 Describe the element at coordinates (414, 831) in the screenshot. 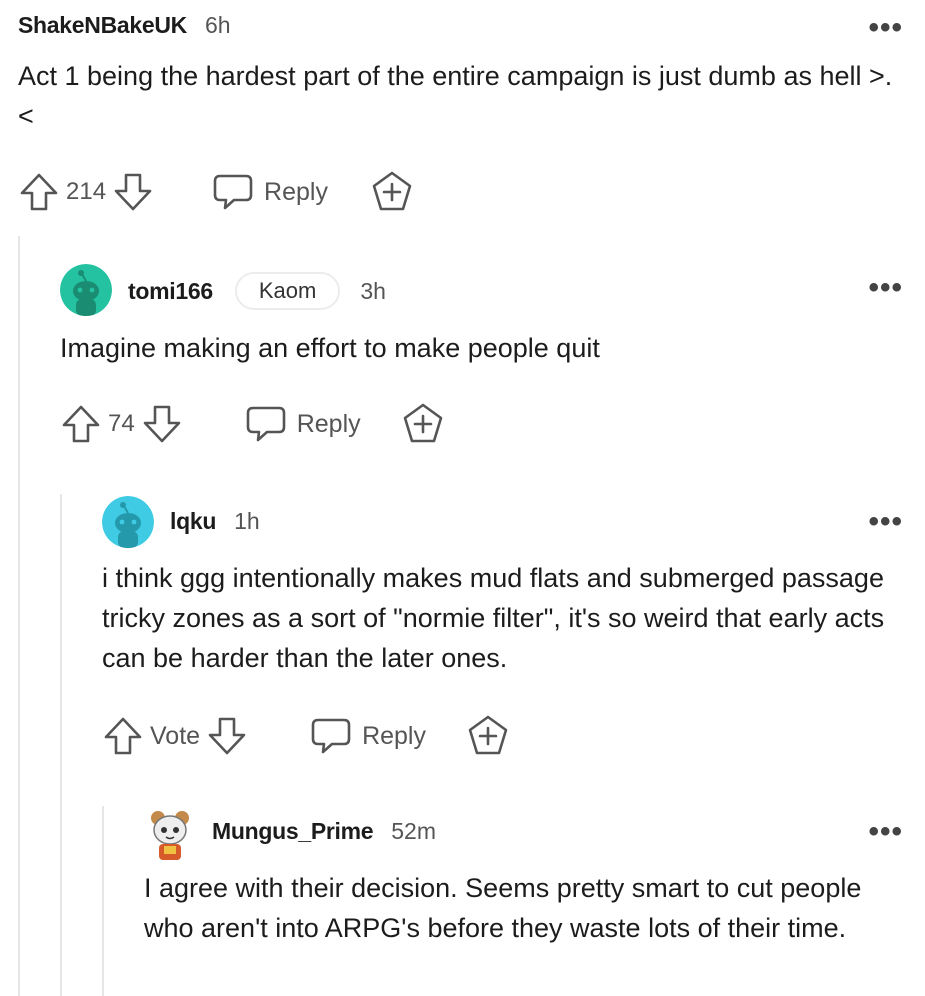

I see `timestamp: 52m` at that location.